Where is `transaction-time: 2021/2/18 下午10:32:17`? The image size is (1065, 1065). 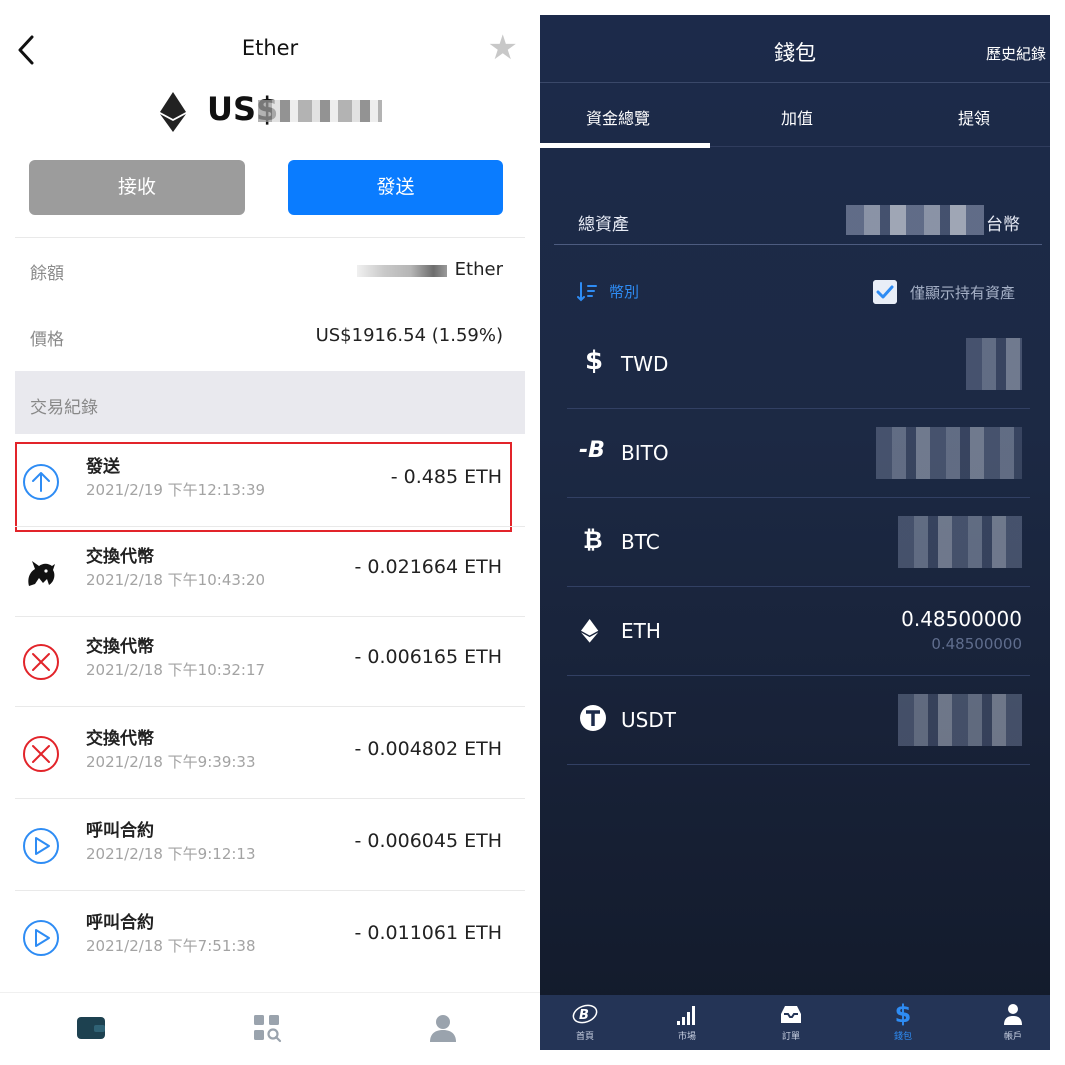
transaction-time: 2021/2/18 下午10:32:17 is located at coordinates (176, 670).